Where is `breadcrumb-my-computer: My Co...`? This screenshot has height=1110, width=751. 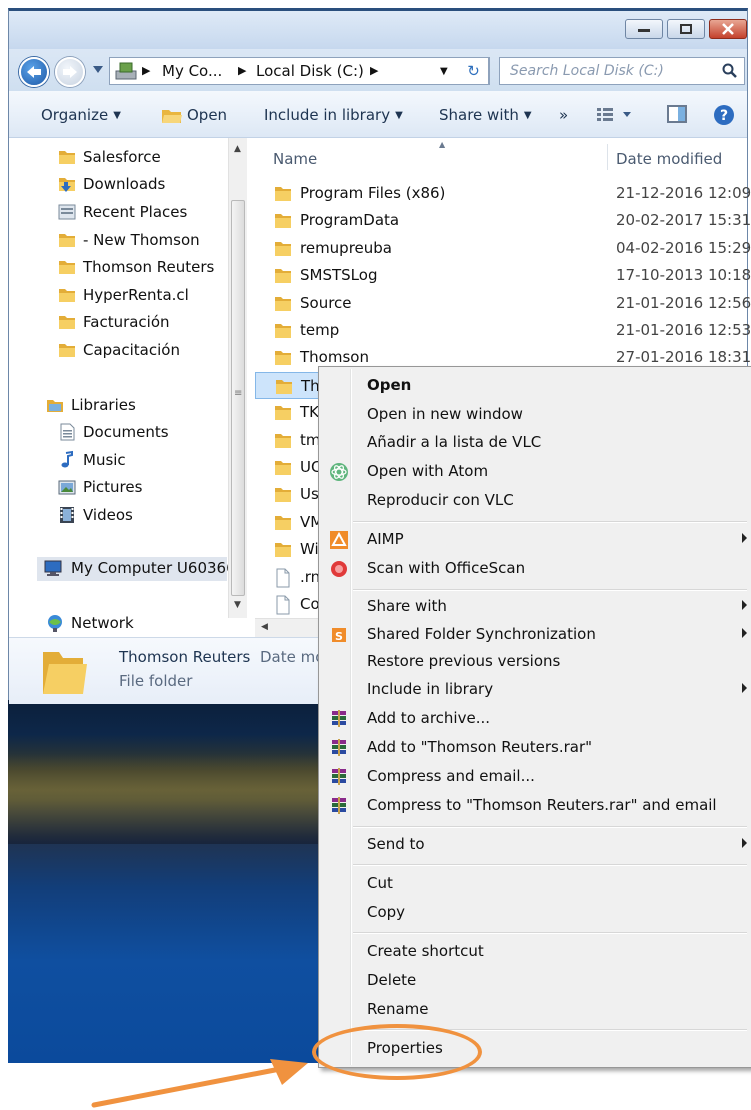 breadcrumb-my-computer: My Co... is located at coordinates (192, 71).